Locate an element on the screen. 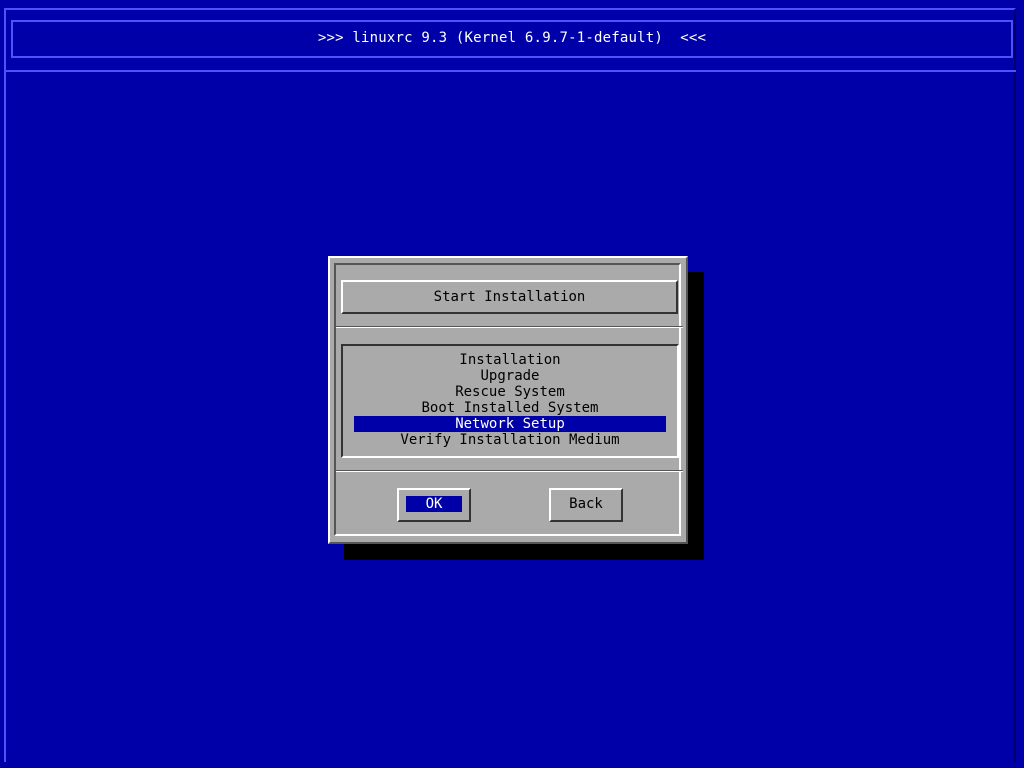 This screenshot has width=1024, height=768. ok-button-label: OK is located at coordinates (434, 504).